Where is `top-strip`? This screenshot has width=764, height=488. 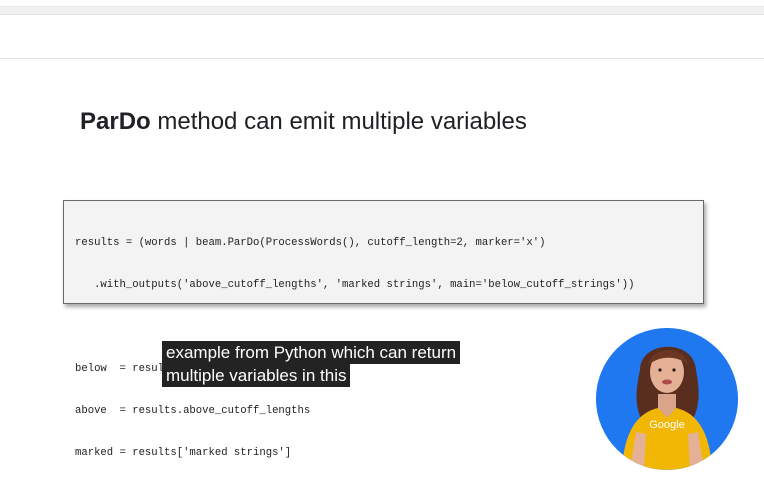
top-strip is located at coordinates (382, 10).